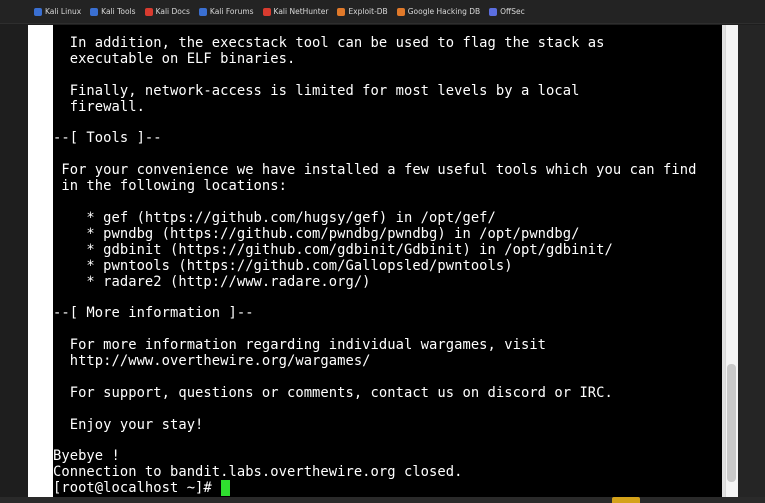 This screenshot has width=765, height=503. I want to click on bookmark-item: Kali Docs, so click(167, 11).